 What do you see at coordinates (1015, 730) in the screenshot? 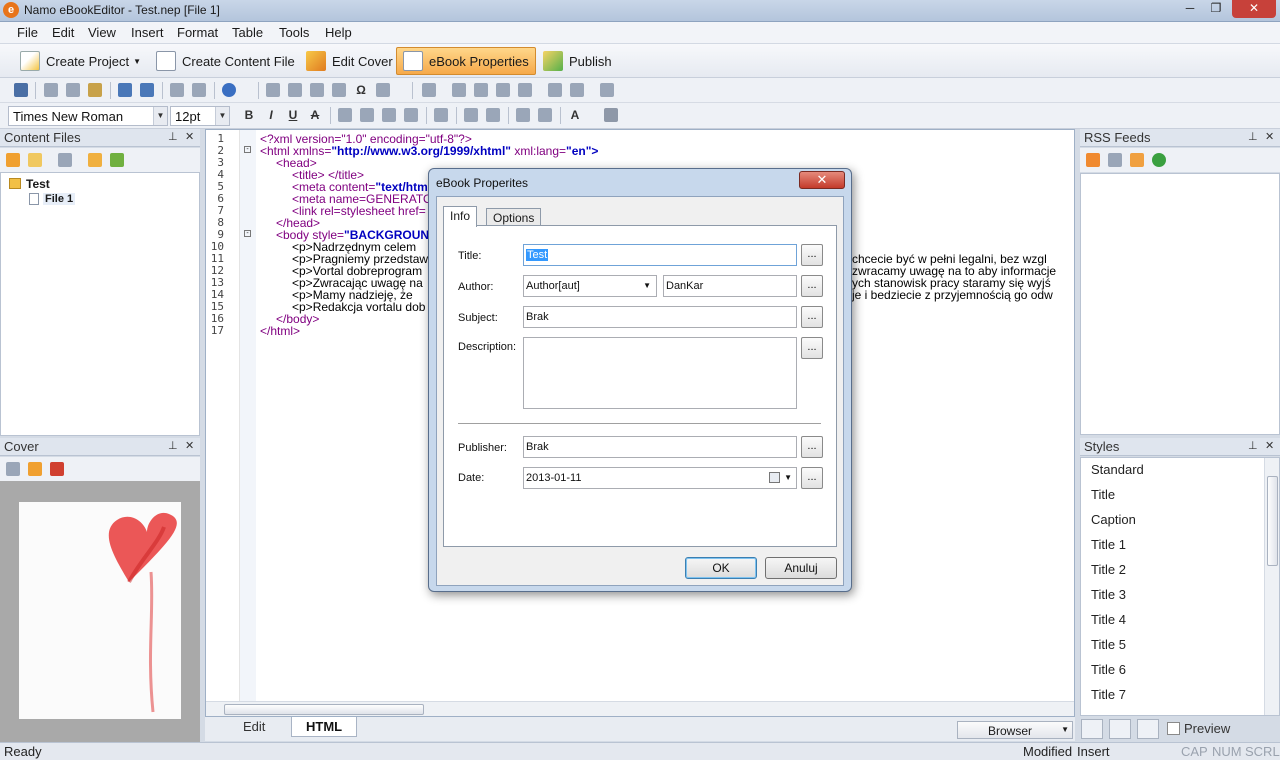
I see `browser-select: Browser ▼` at bounding box center [1015, 730].